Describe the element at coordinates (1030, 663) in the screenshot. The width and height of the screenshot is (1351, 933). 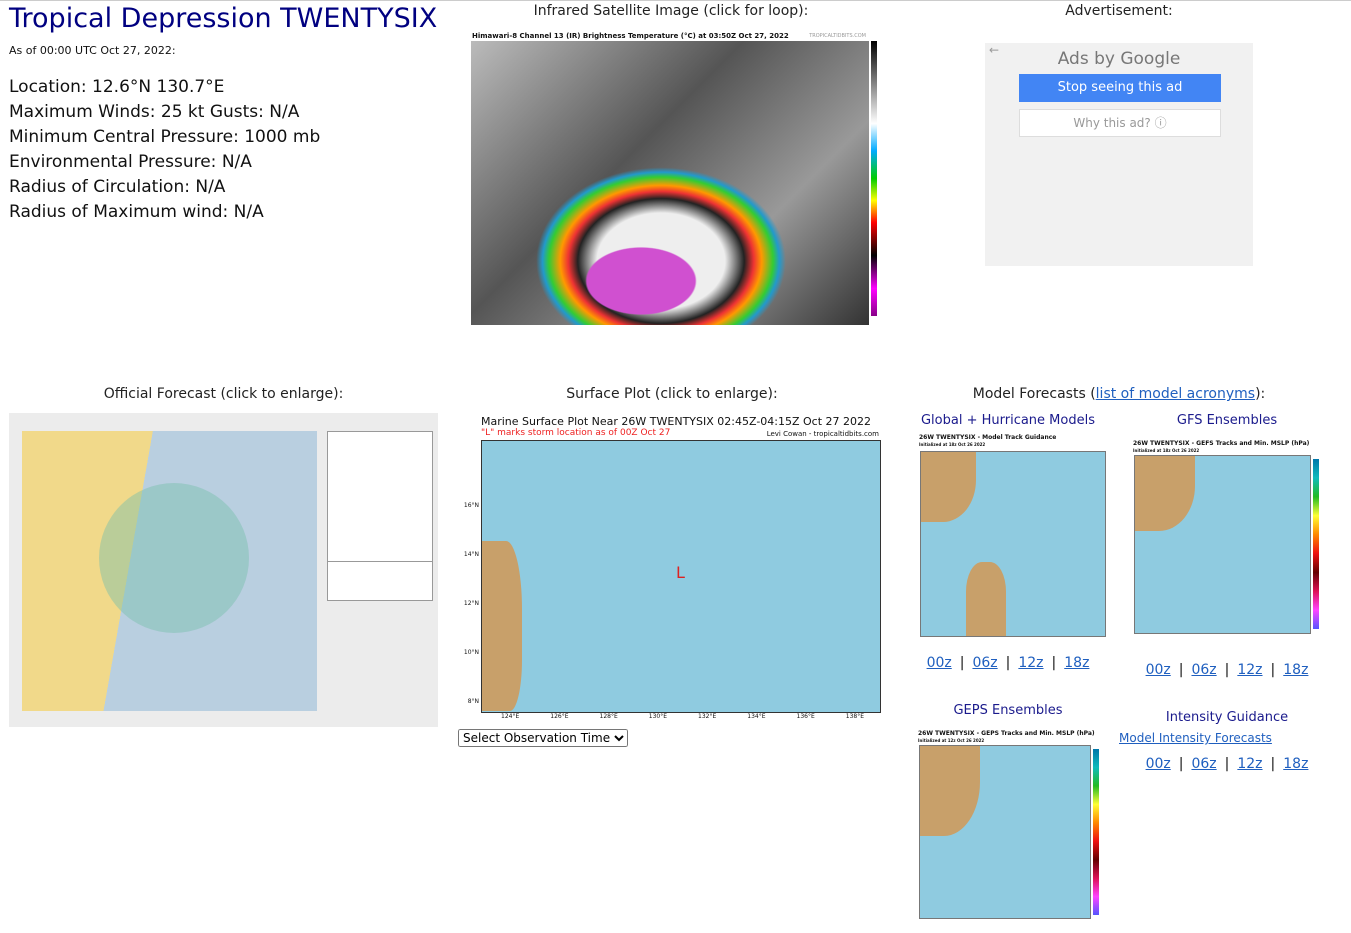
I see `global-12z-link: 12z` at that location.